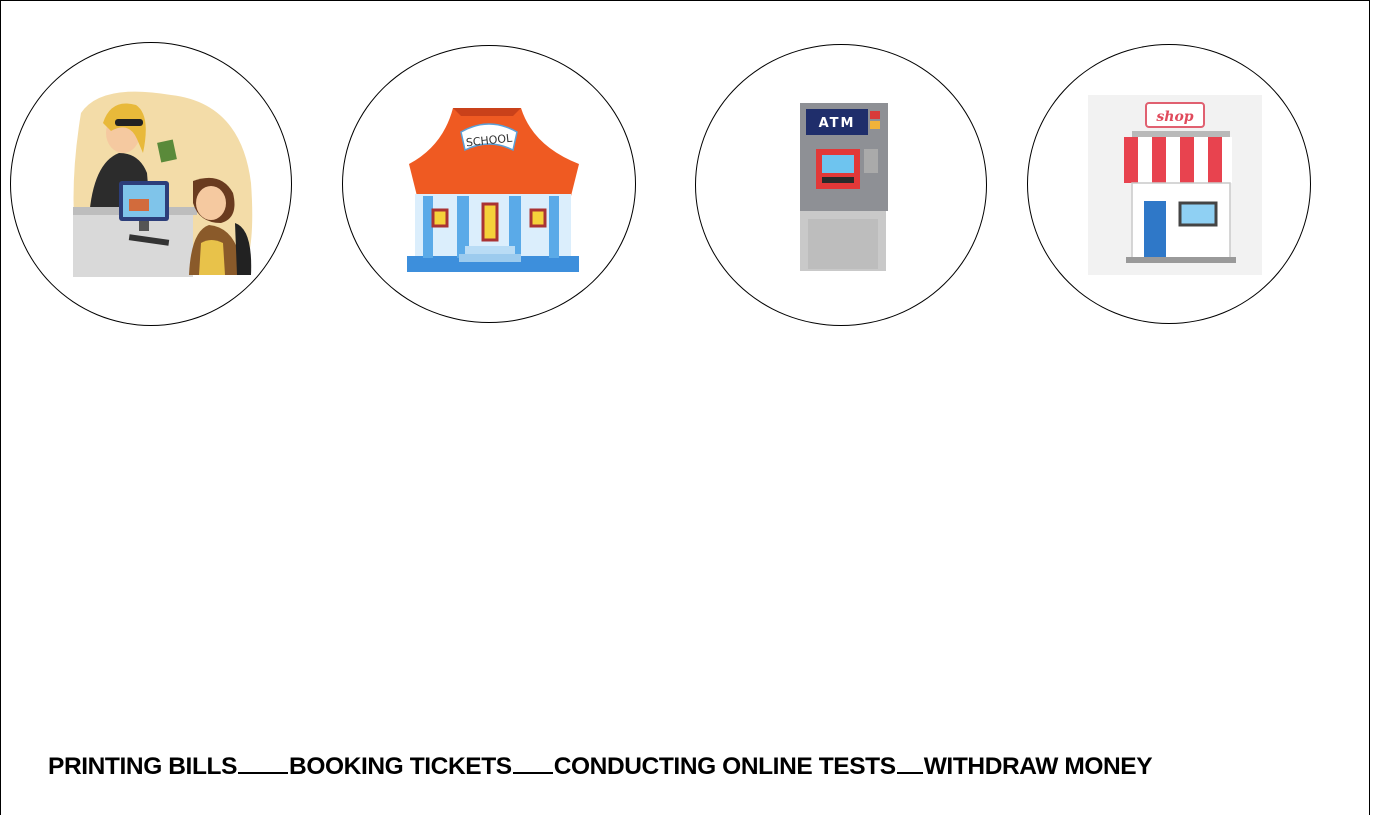 This screenshot has height=815, width=1379. What do you see at coordinates (724, 766) in the screenshot?
I see `answer-option: CONDUCTING ONLINE TESTS` at bounding box center [724, 766].